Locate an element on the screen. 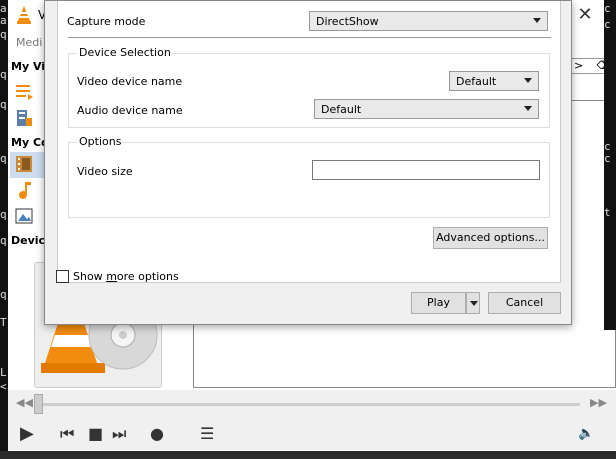  playback-controls: ▶ ⏮ ■ ⏭ ● ☰ 🔈 is located at coordinates (312, 434).